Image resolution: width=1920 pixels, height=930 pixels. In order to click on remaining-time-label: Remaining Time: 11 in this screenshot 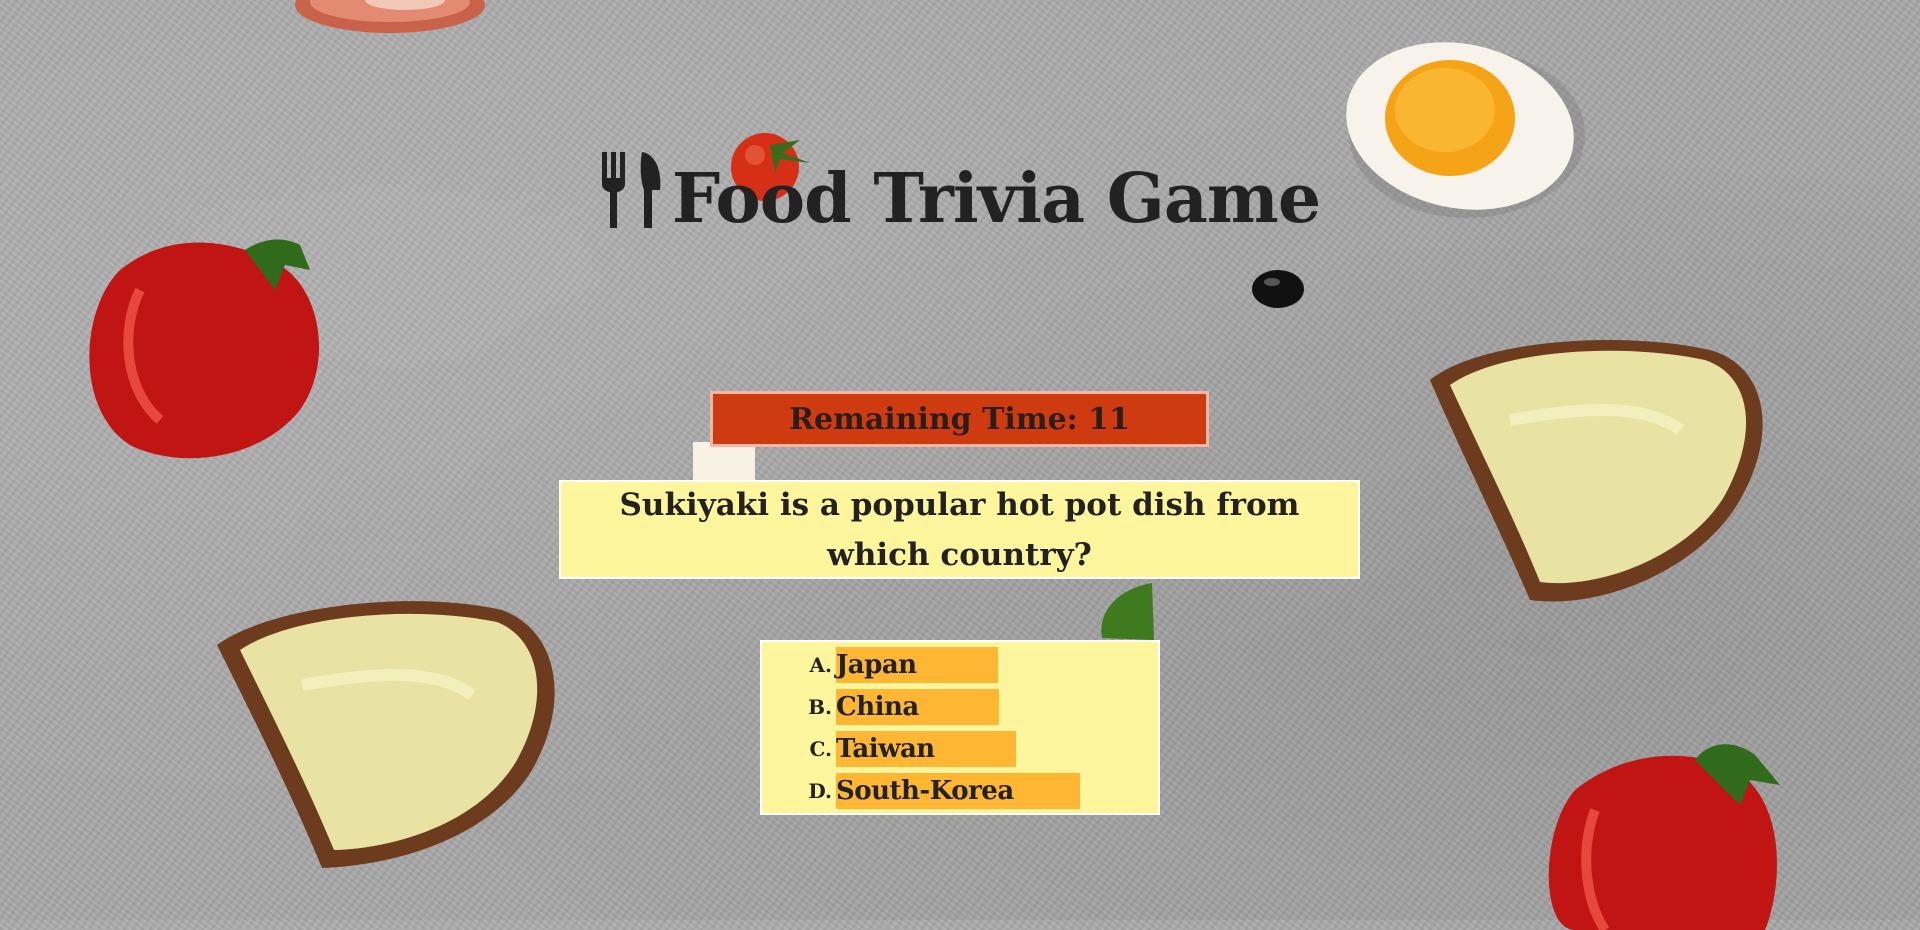, I will do `click(959, 419)`.